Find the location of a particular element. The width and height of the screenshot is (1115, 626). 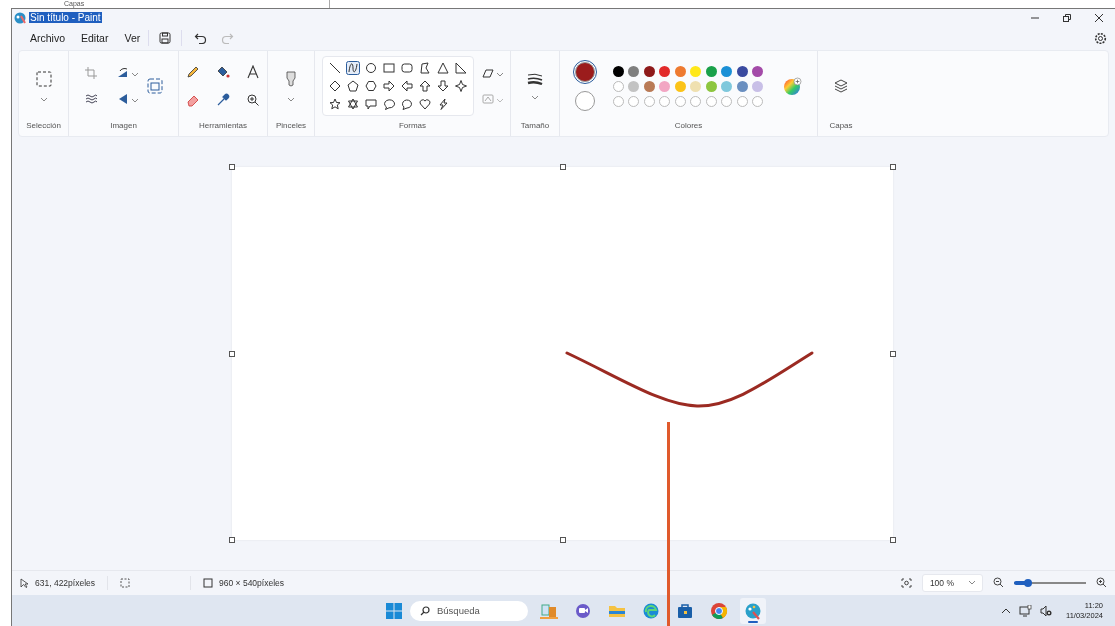

arrowright-shape-icon is located at coordinates (388, 86).